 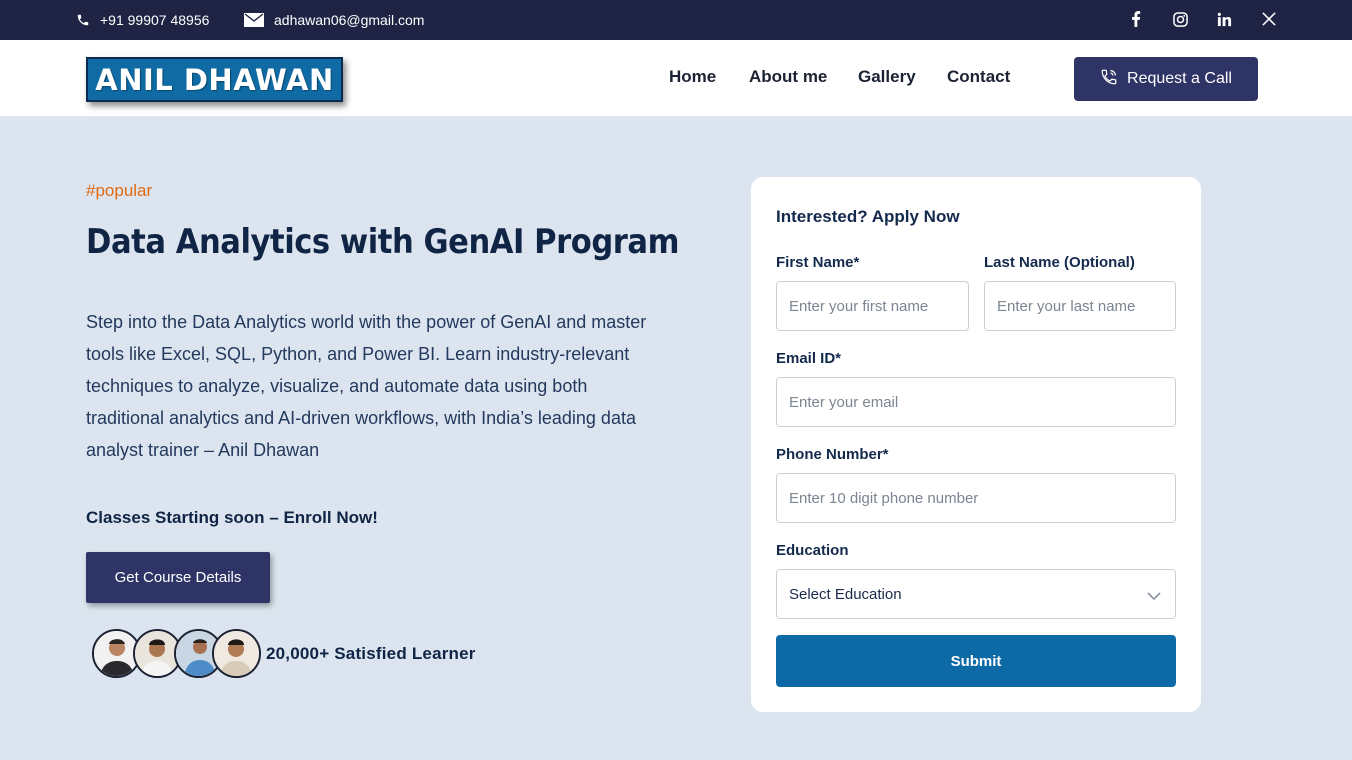 What do you see at coordinates (1154, 596) in the screenshot?
I see `chevron-down-icon` at bounding box center [1154, 596].